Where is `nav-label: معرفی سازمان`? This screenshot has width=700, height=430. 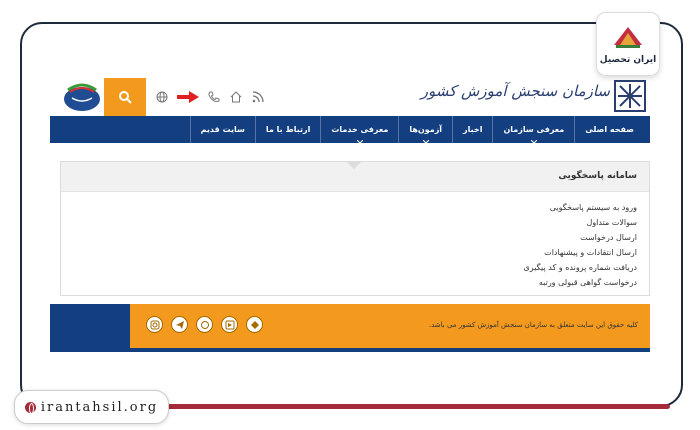 nav-label: معرفی سازمان is located at coordinates (534, 129).